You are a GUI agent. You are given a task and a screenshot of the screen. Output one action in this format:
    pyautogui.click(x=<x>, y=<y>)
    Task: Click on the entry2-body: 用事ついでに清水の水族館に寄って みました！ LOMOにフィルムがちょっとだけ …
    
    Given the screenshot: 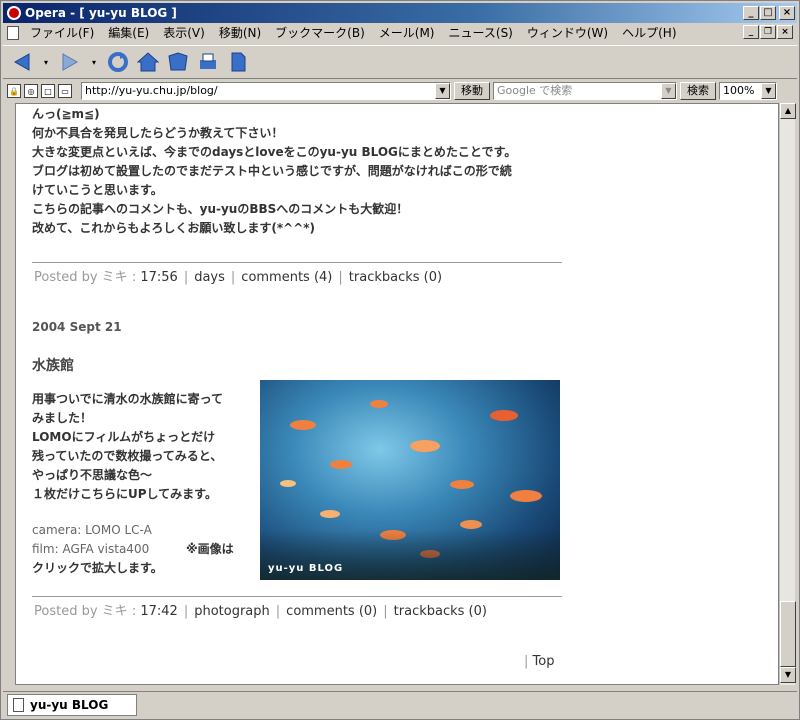 What is the action you would take?
    pyautogui.click(x=133, y=484)
    